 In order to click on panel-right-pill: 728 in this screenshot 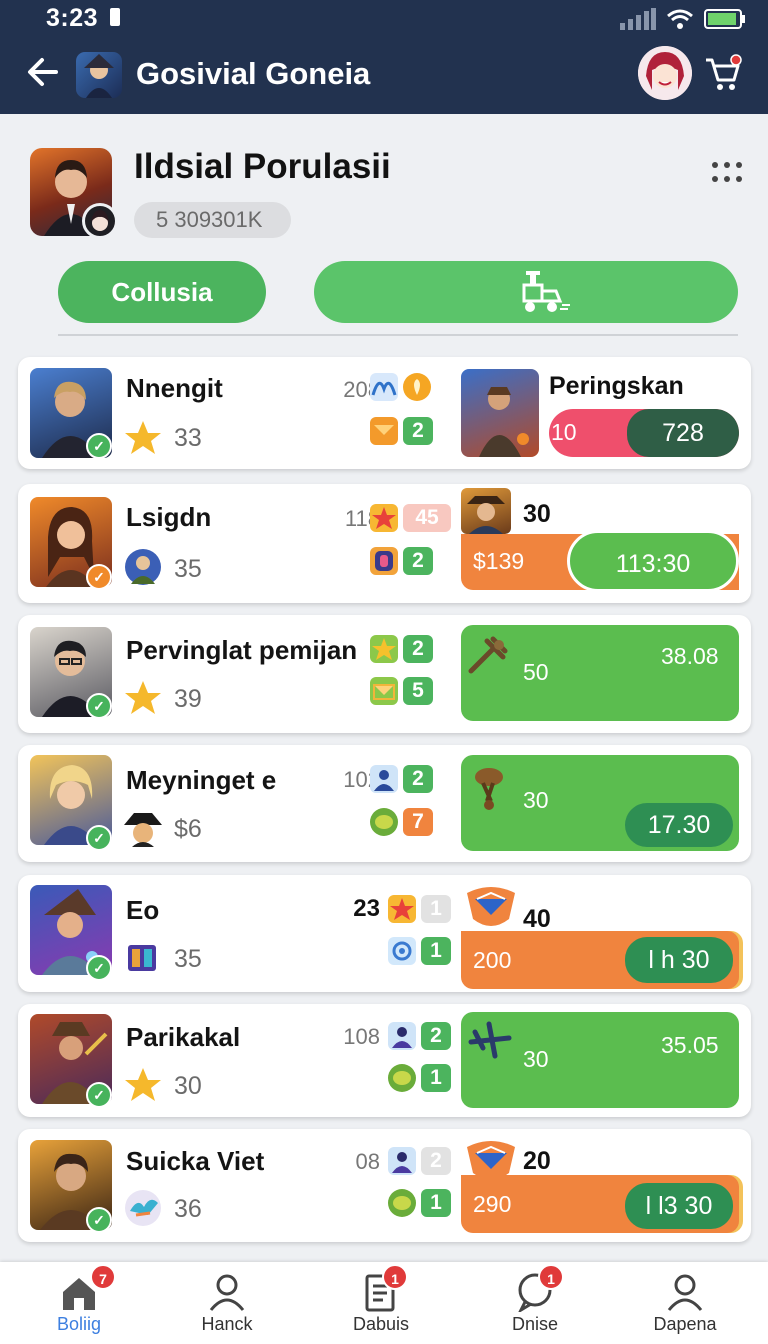, I will do `click(683, 433)`.